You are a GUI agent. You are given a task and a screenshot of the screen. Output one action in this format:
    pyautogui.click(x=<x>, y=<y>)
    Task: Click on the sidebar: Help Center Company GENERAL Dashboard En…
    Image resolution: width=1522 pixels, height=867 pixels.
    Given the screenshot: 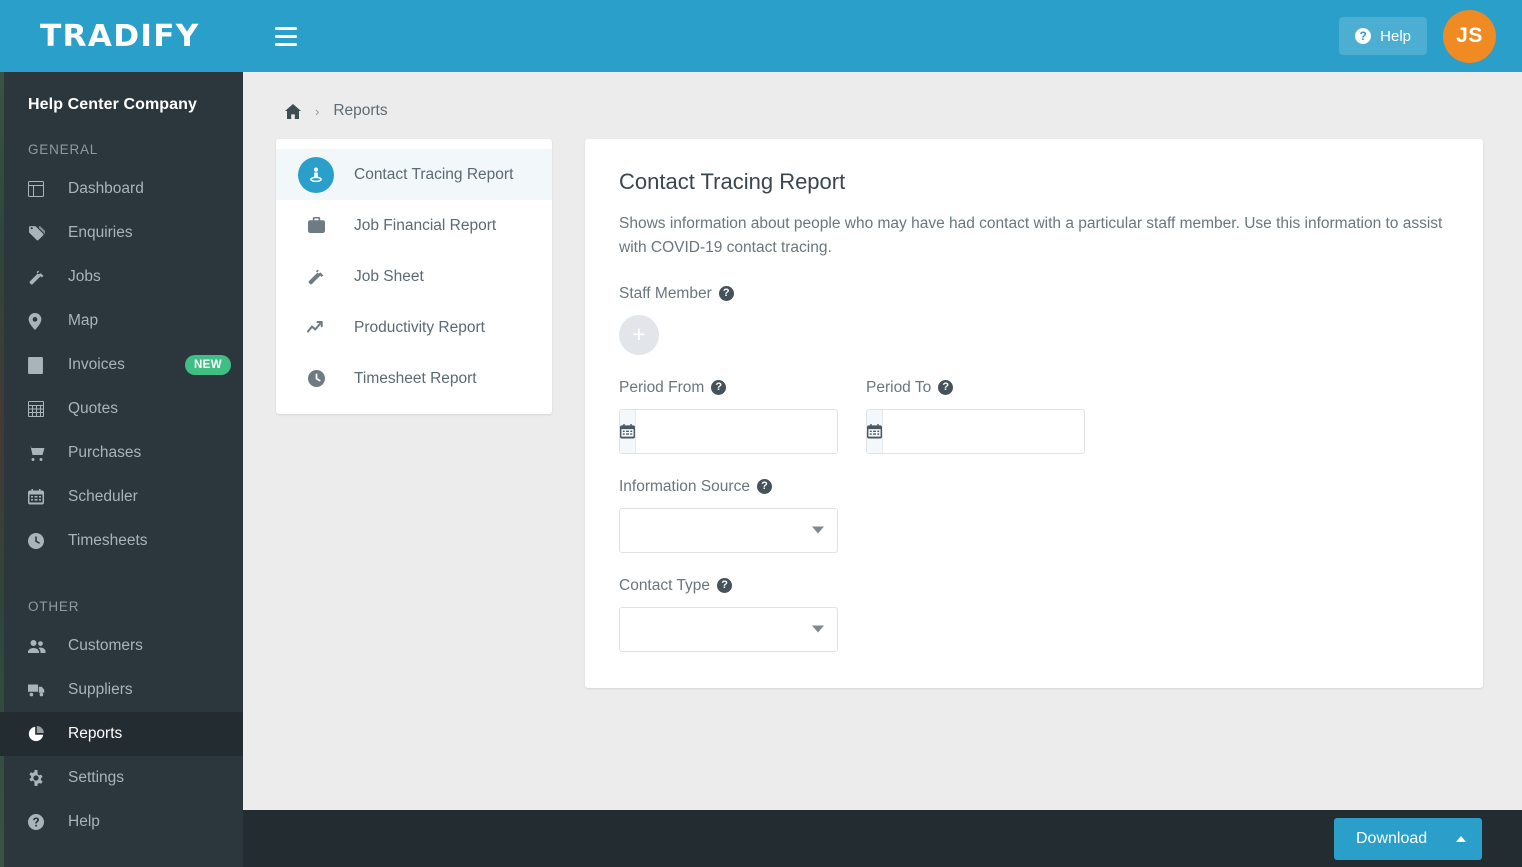 What is the action you would take?
    pyautogui.click(x=121, y=469)
    